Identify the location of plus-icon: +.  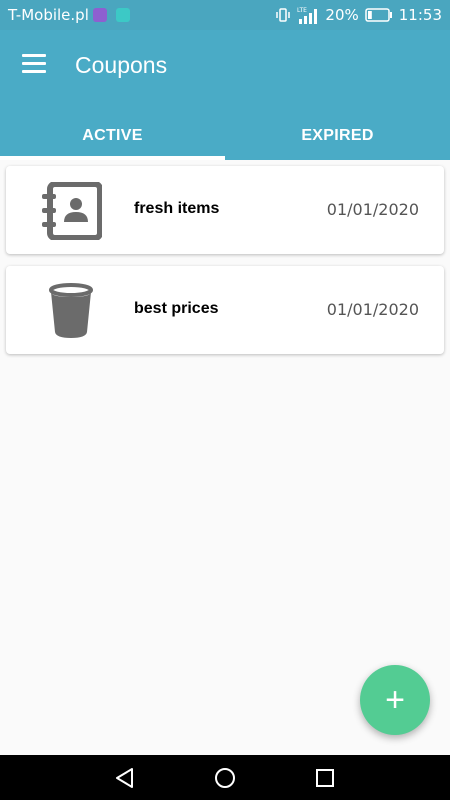
(395, 699).